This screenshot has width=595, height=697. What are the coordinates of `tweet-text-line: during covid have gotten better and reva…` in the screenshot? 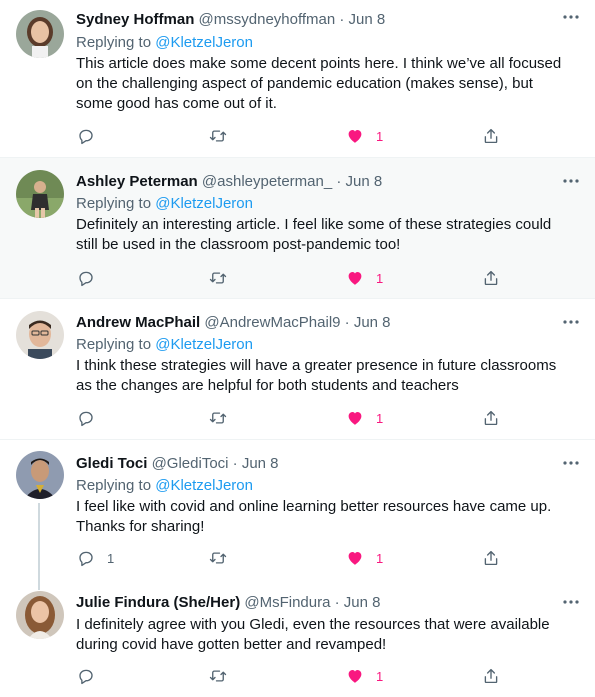 It's located at (231, 644).